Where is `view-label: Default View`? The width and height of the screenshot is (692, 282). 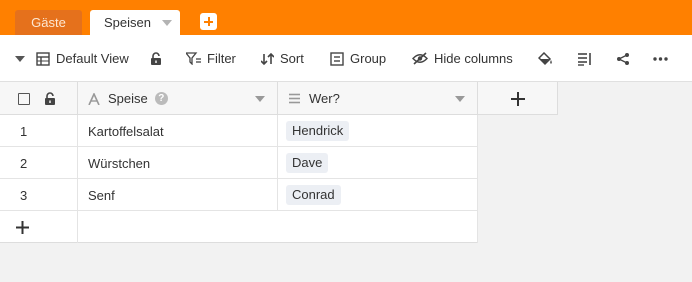 view-label: Default View is located at coordinates (92, 58).